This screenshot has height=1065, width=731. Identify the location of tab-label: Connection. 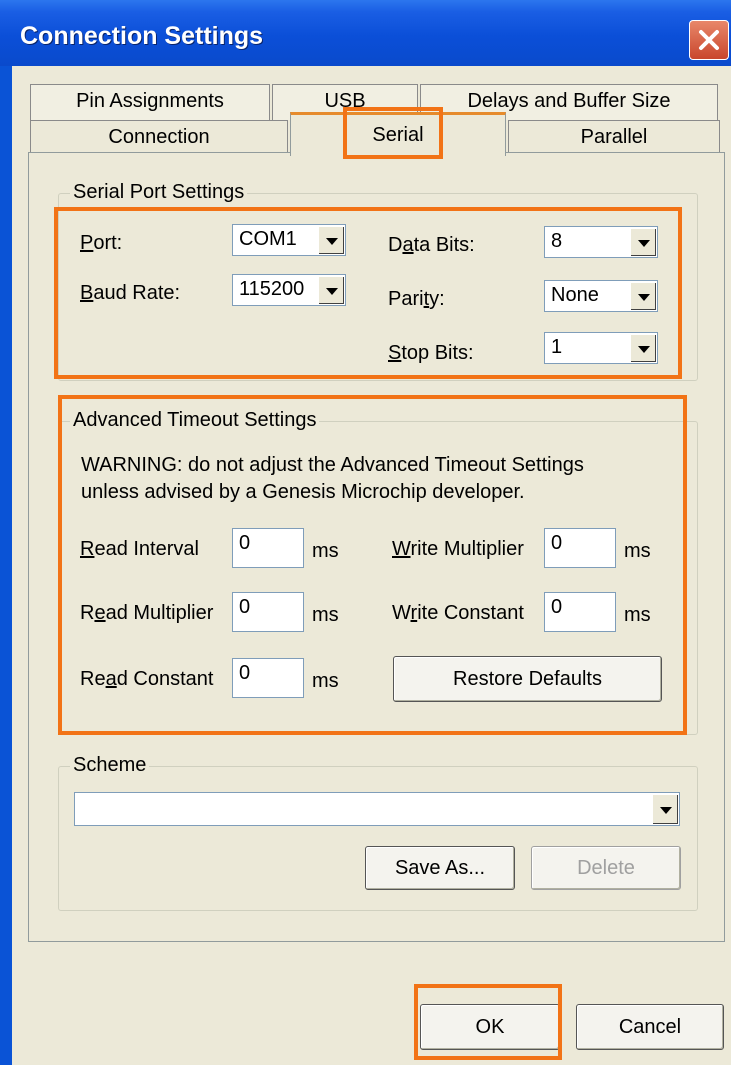
(159, 137).